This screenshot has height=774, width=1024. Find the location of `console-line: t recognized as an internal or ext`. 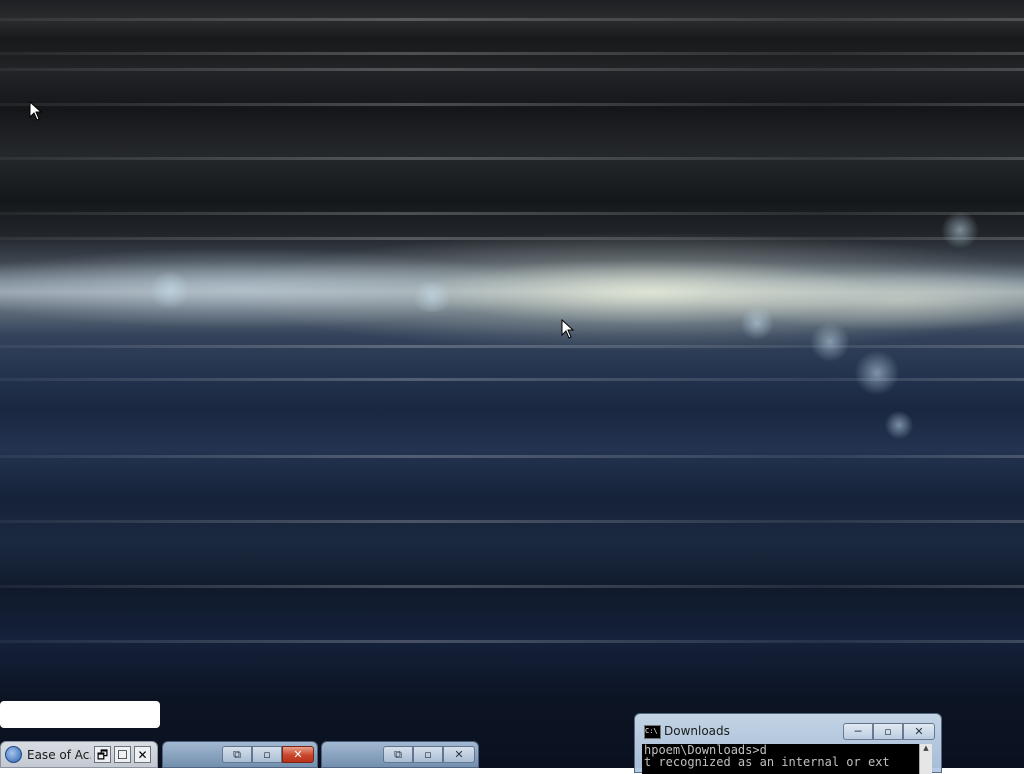

console-line: t recognized as an internal or ext is located at coordinates (767, 762).